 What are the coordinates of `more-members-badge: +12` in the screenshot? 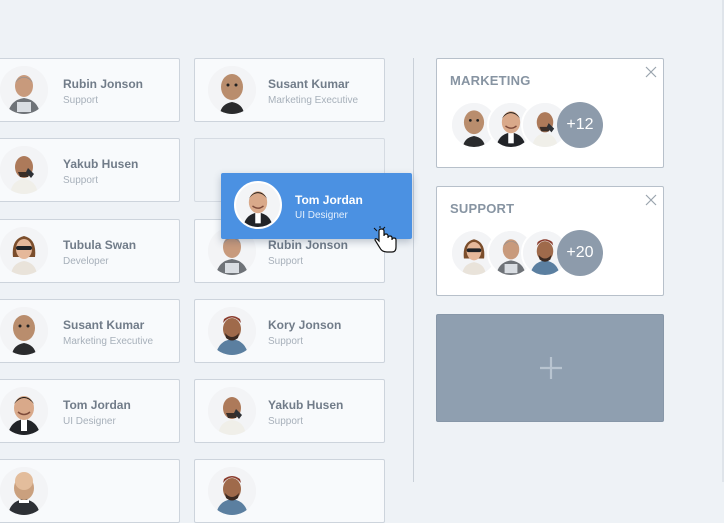 It's located at (580, 125).